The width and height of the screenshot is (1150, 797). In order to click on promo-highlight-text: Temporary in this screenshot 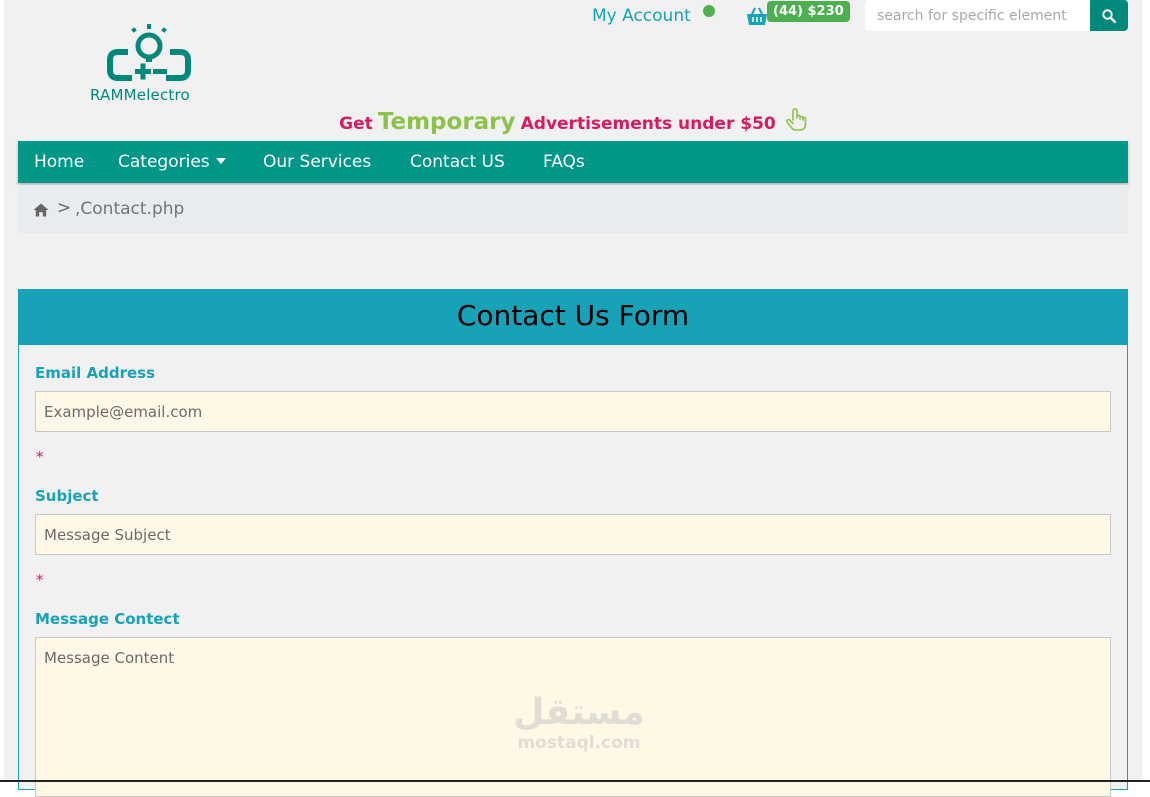, I will do `click(446, 122)`.